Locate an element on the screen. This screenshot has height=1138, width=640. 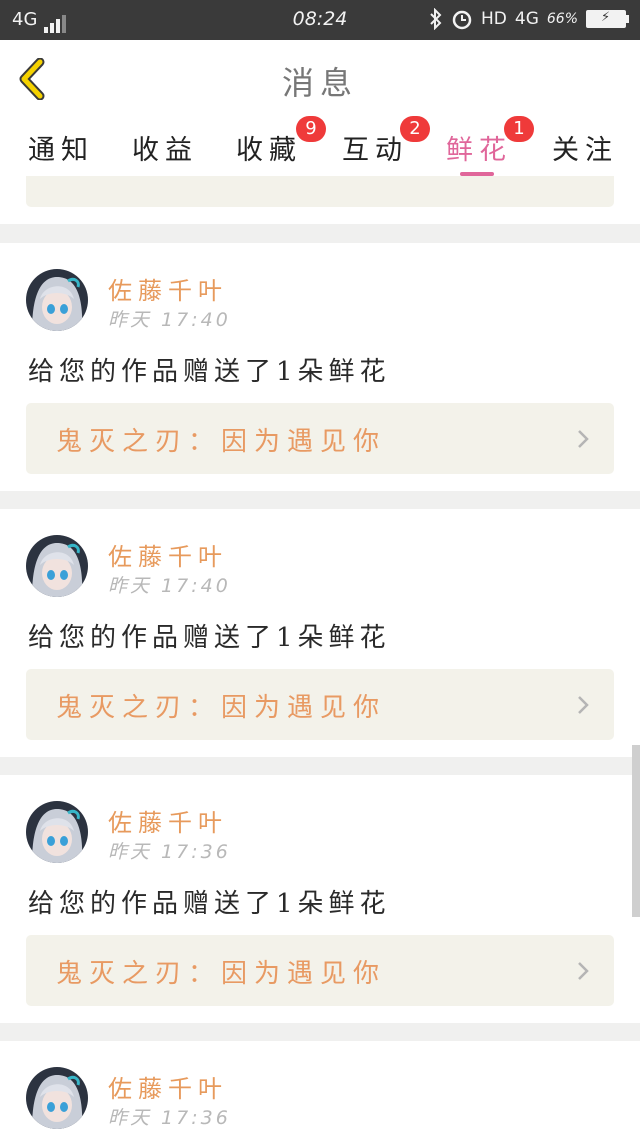
list-item is located at coordinates (320, 200).